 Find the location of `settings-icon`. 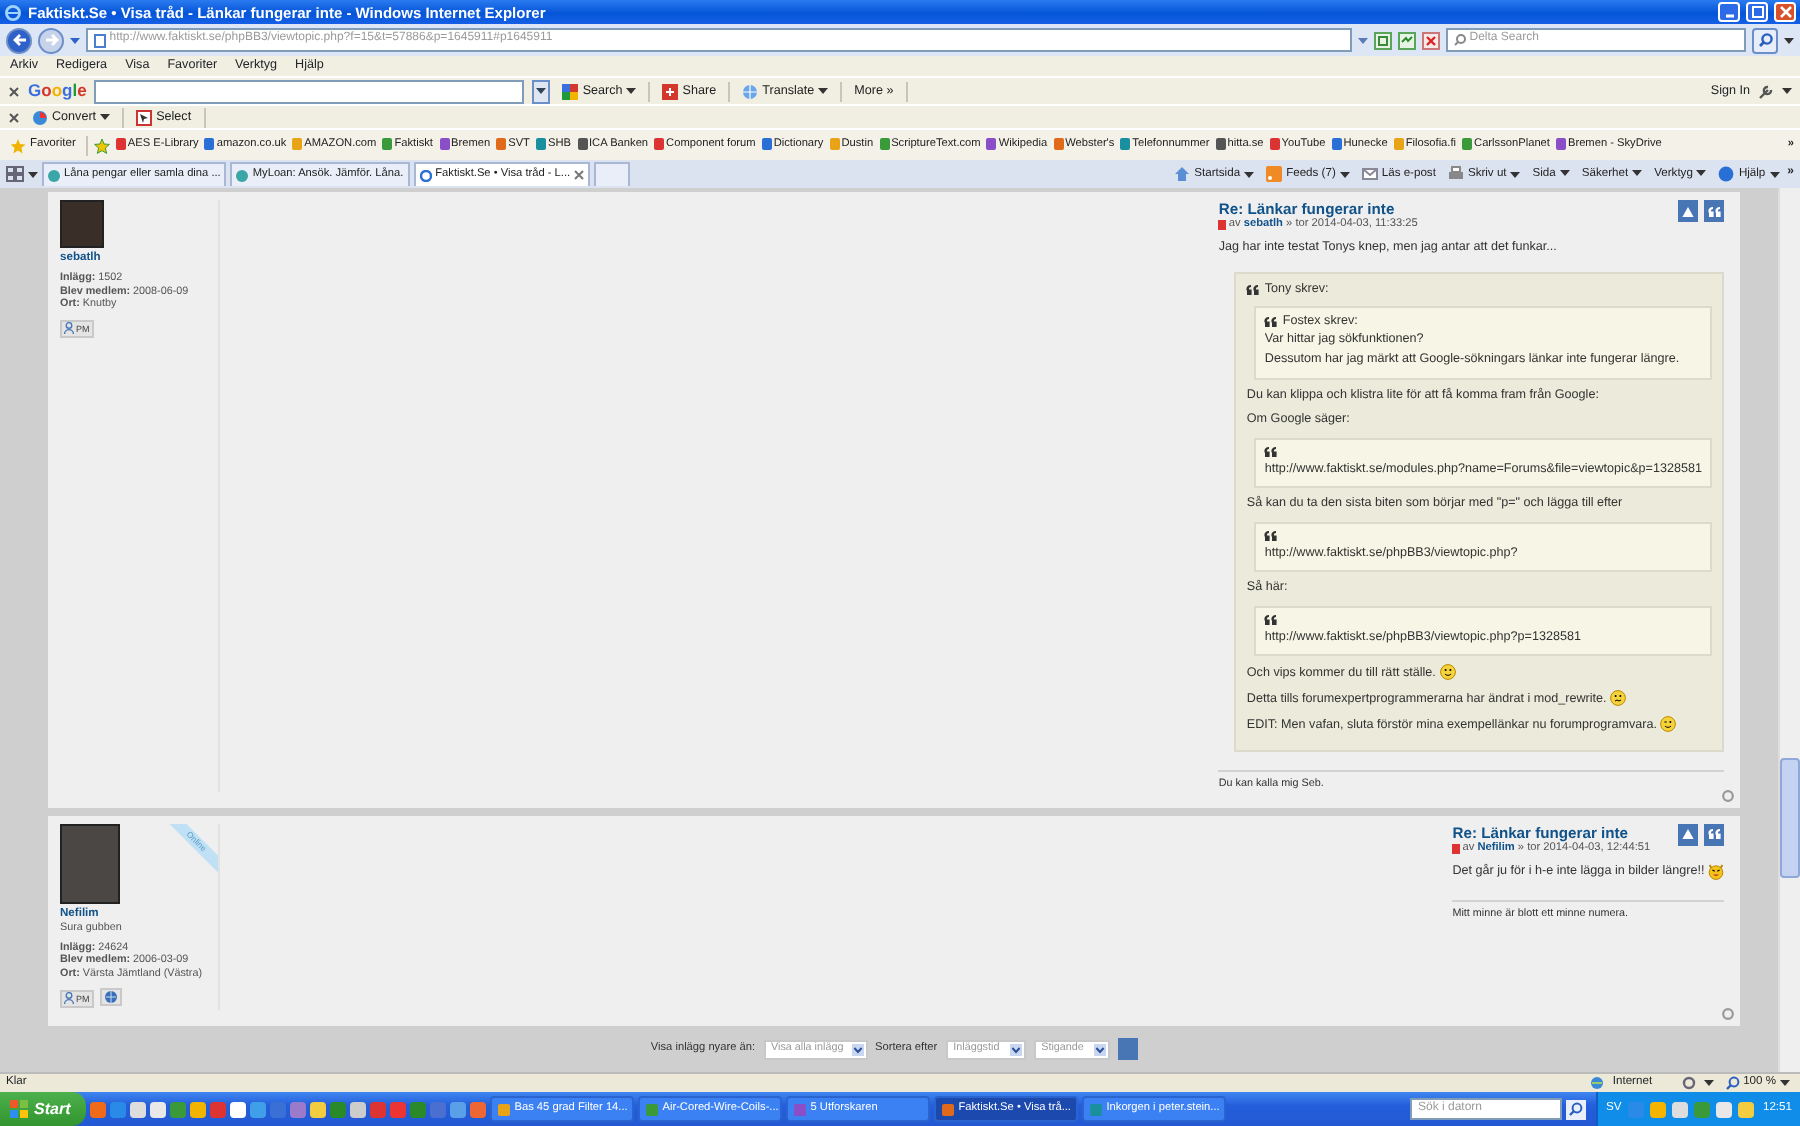

settings-icon is located at coordinates (1688, 1083).